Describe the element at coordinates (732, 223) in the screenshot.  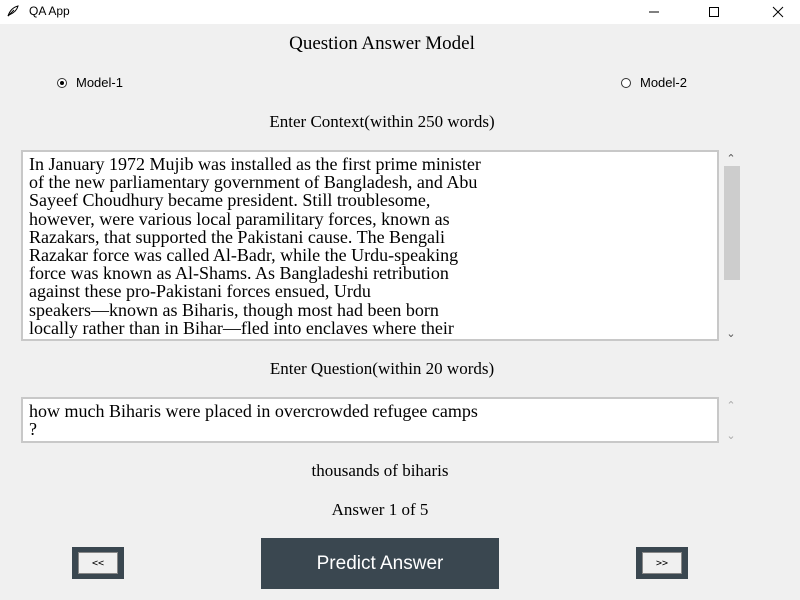
I see `context-scroll-thumb` at that location.